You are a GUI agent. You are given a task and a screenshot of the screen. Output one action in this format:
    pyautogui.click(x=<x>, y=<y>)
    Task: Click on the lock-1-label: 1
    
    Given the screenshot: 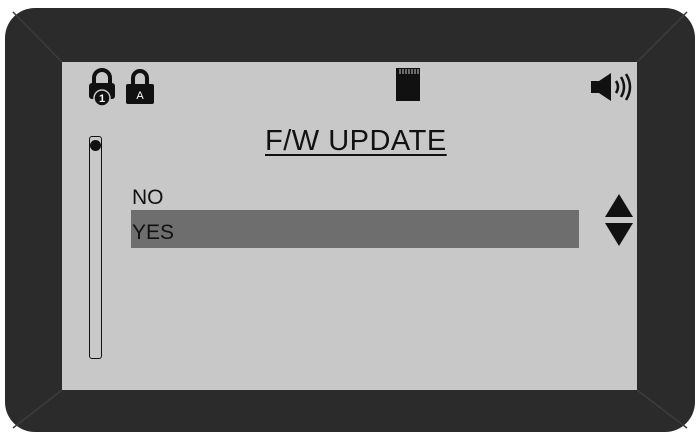 What is the action you would take?
    pyautogui.click(x=102, y=99)
    